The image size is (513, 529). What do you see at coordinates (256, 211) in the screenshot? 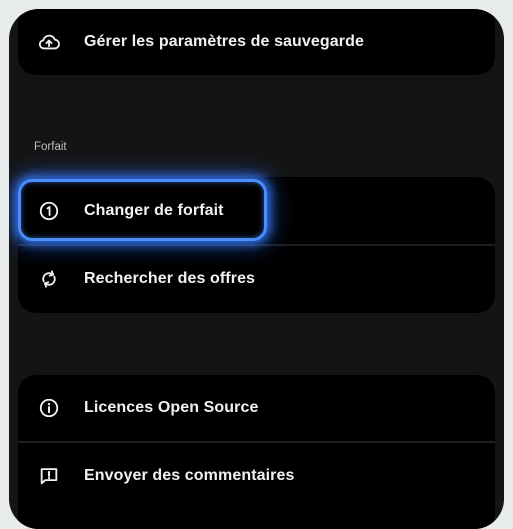
I see `change-plan-item: Changer de forfait` at bounding box center [256, 211].